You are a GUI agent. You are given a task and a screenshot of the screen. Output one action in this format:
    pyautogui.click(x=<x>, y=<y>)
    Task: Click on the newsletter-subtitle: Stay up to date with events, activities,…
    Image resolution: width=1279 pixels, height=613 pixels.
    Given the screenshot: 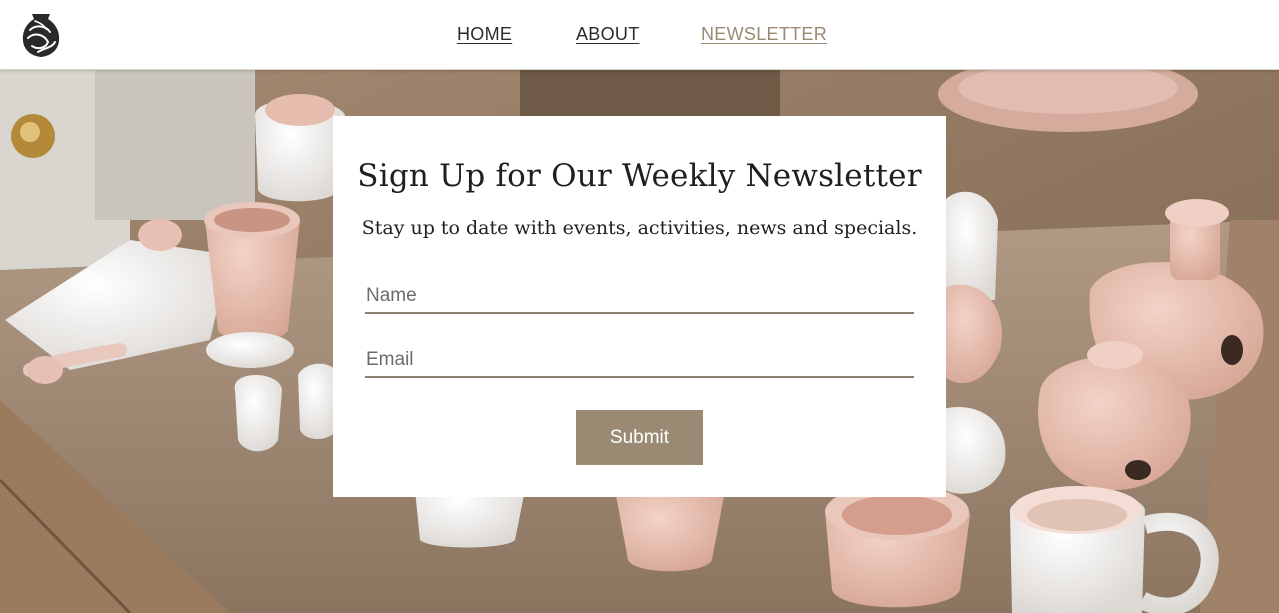 What is the action you would take?
    pyautogui.click(x=639, y=228)
    